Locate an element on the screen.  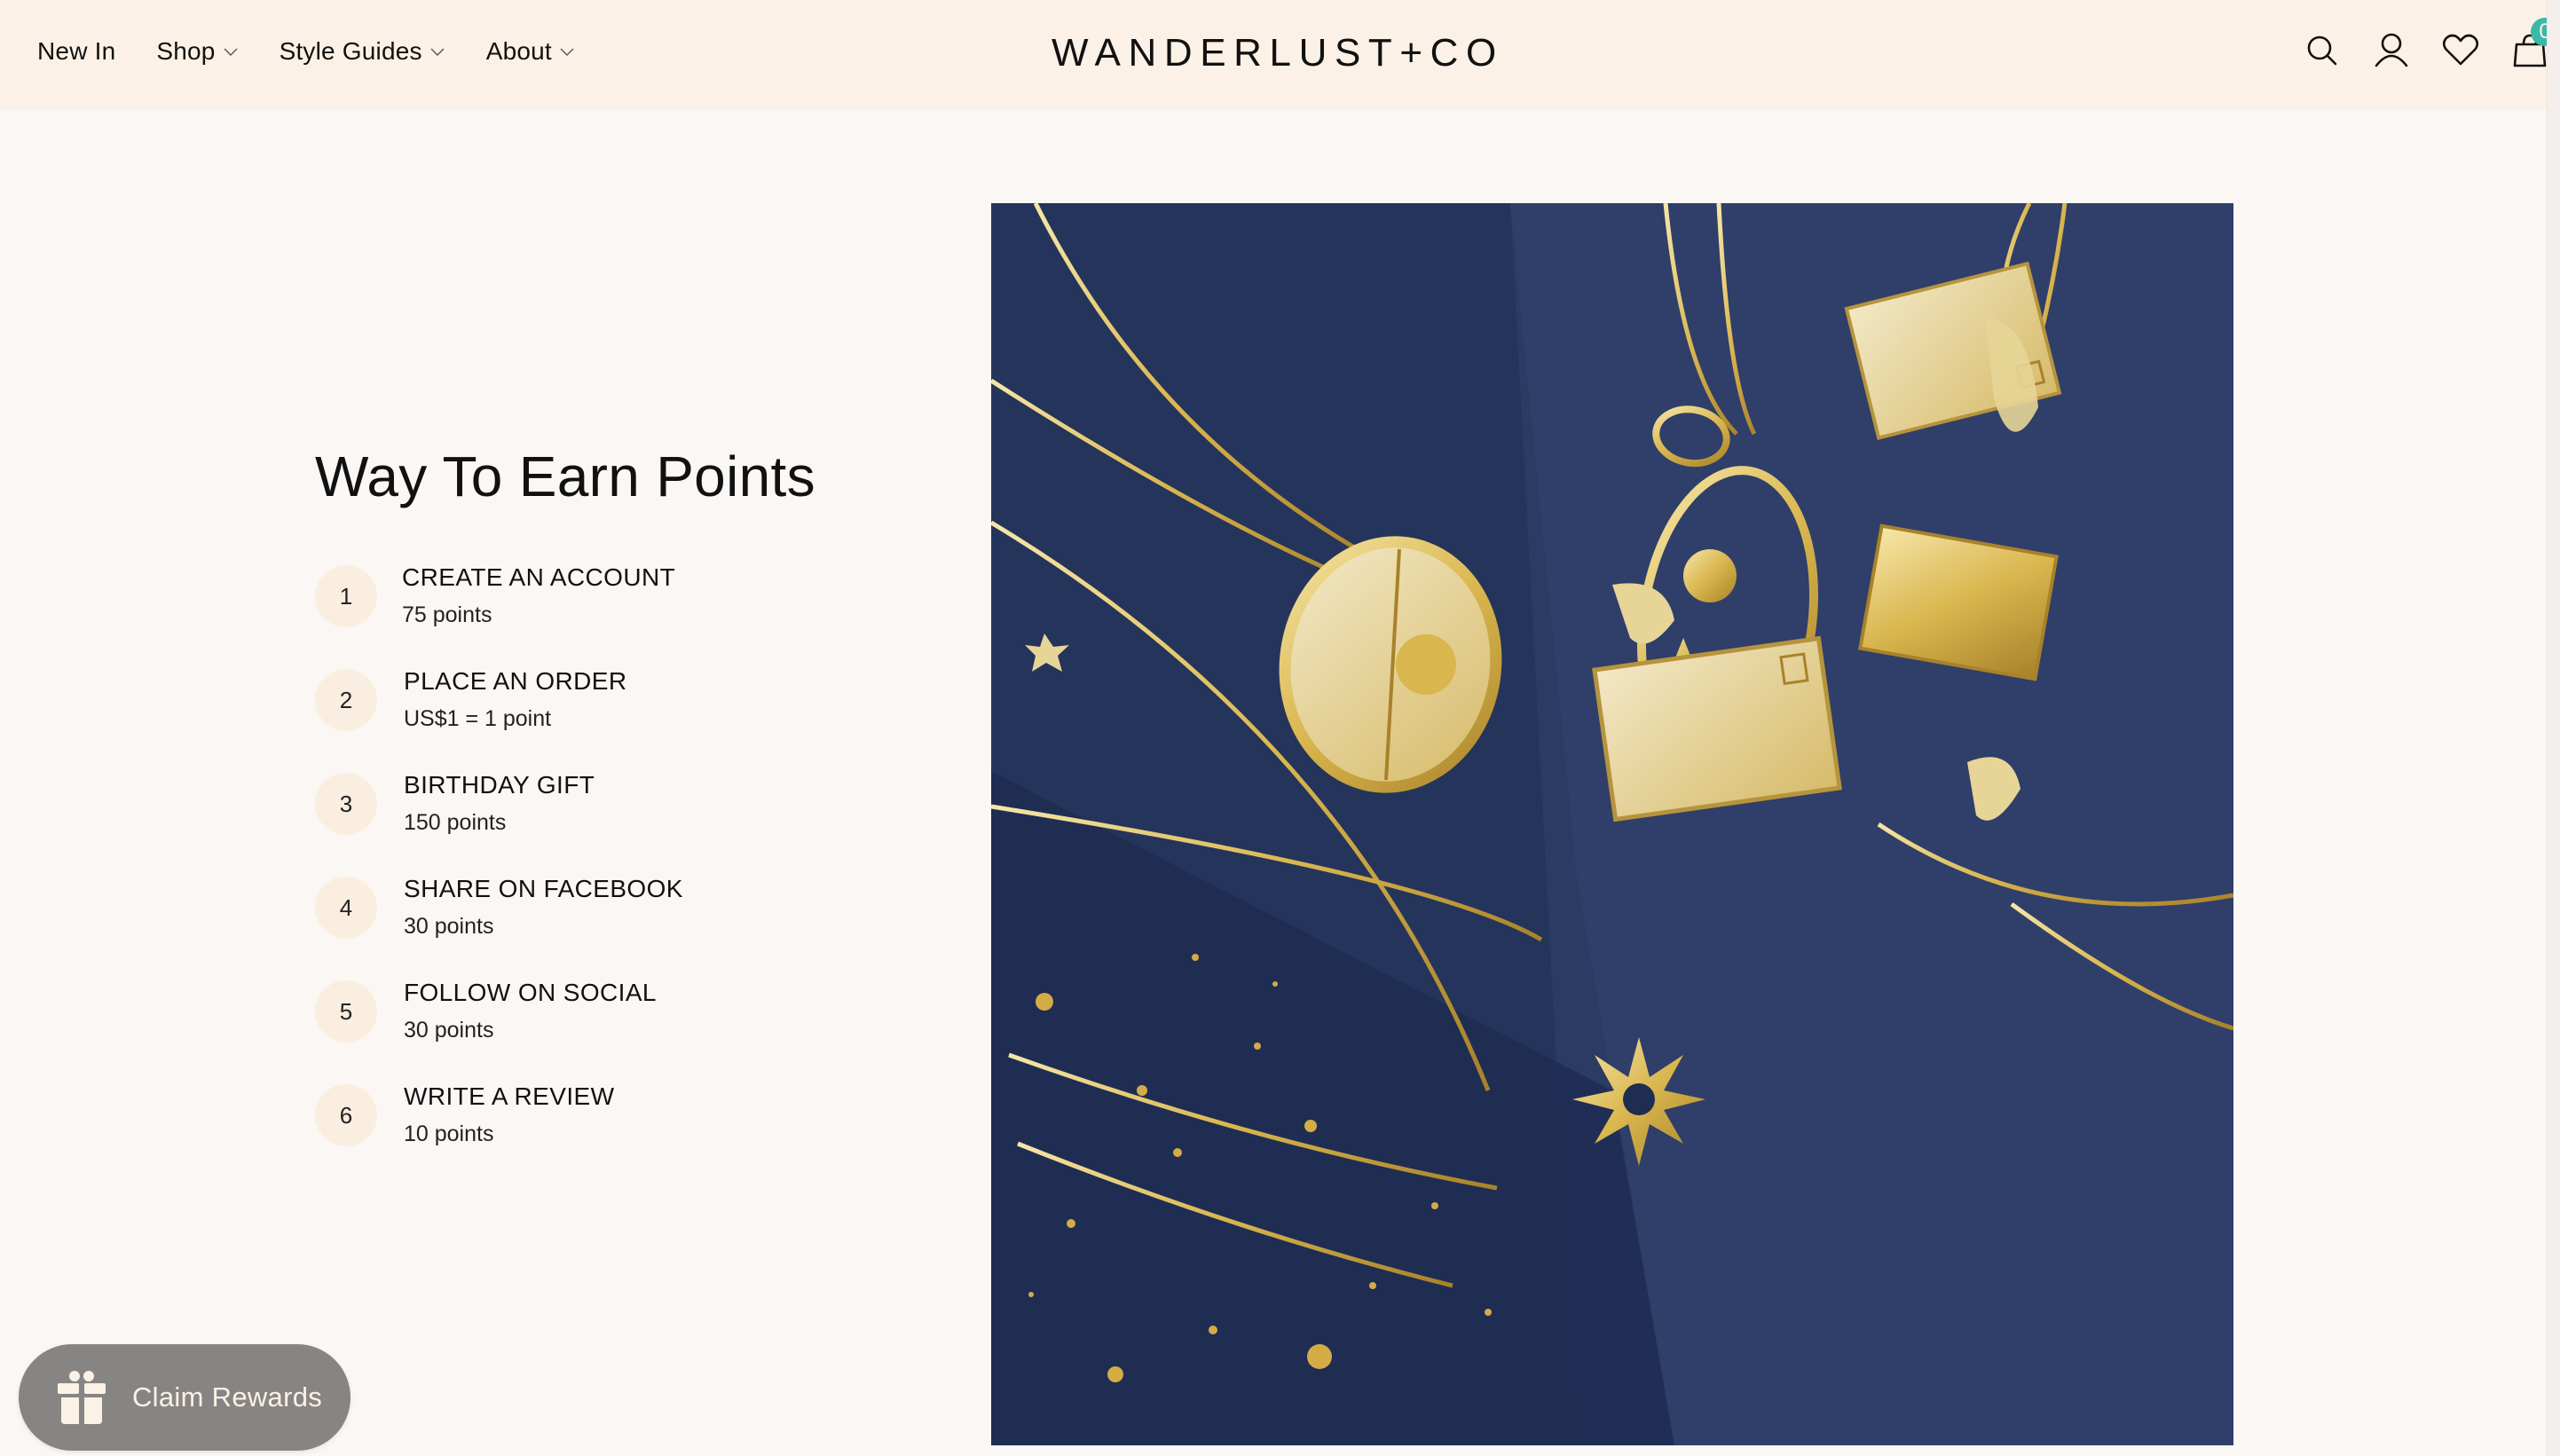
main-nav: New In Shop Style Guides About is located at coordinates (326, 51).